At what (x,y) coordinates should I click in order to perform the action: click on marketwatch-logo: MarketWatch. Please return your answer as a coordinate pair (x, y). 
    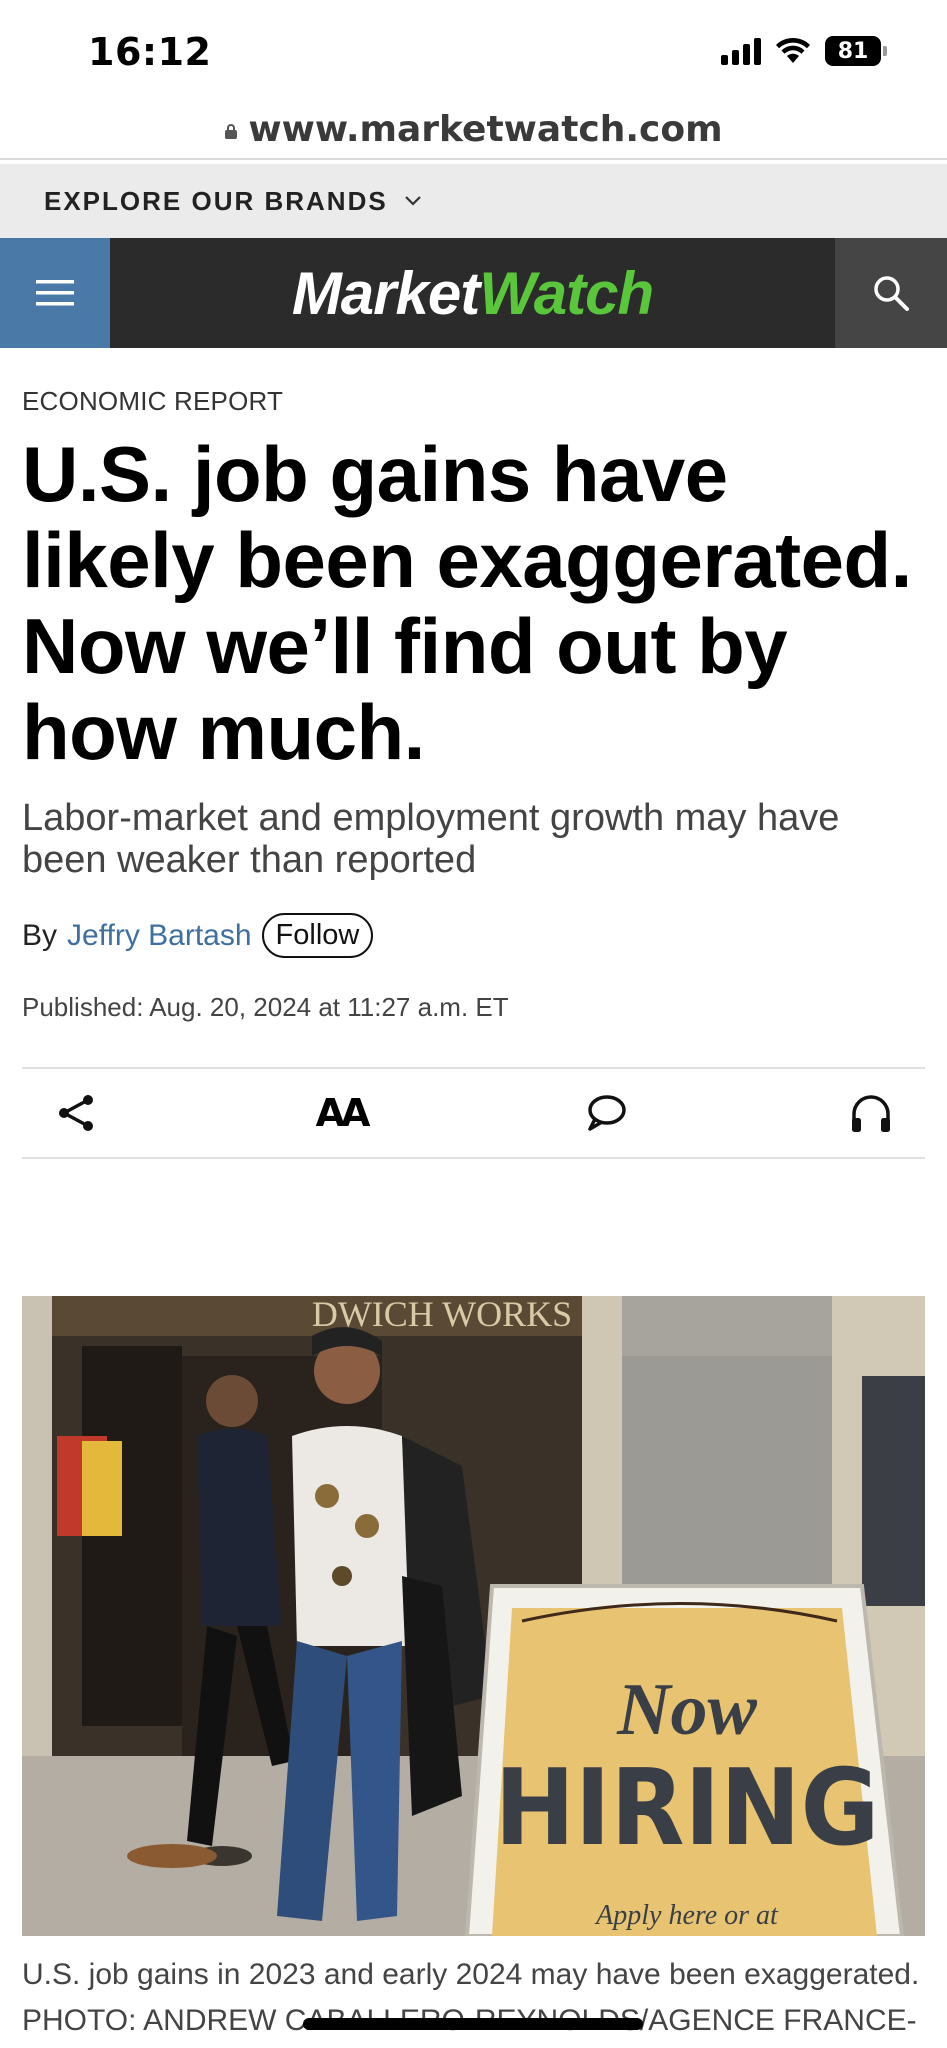
    Looking at the image, I should click on (472, 293).